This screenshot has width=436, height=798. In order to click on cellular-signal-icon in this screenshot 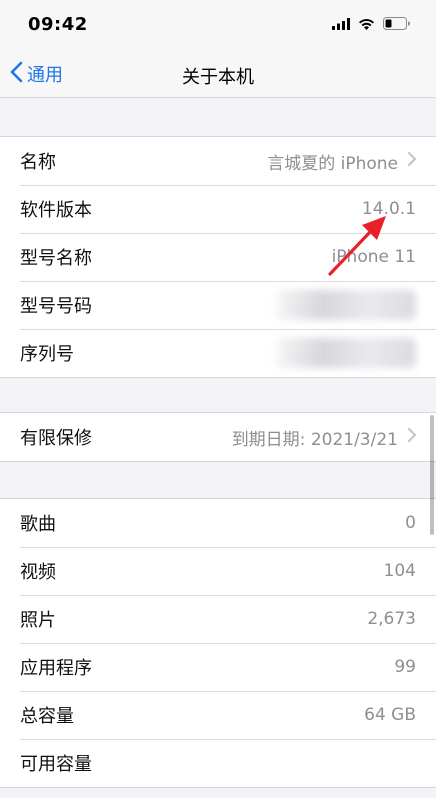, I will do `click(341, 24)`.